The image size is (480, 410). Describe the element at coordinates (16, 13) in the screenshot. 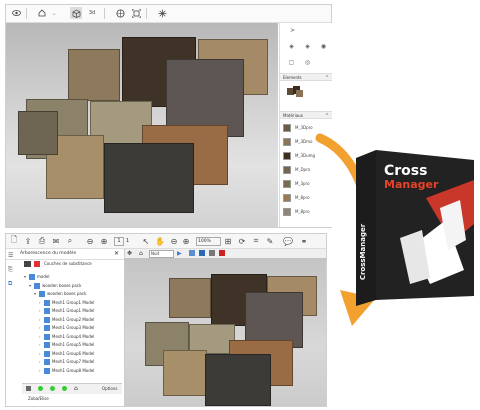

I see `eye-icon` at that location.